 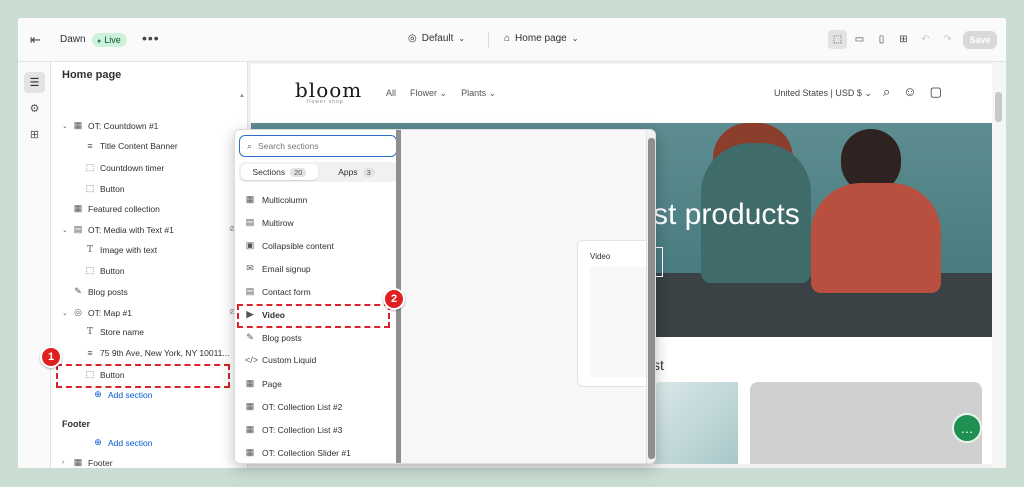 I want to click on page-selector-label: Home page, so click(x=541, y=38).